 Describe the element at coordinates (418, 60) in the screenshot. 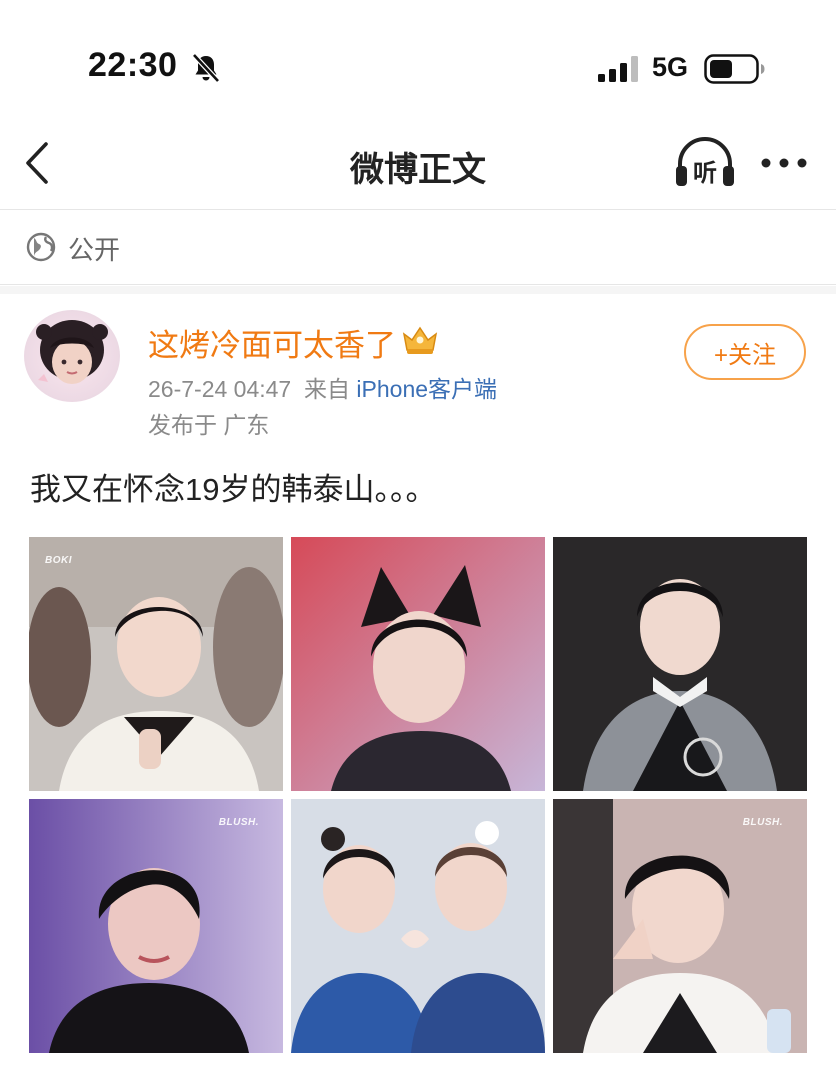

I see `status-bar: 22:30 5G` at that location.